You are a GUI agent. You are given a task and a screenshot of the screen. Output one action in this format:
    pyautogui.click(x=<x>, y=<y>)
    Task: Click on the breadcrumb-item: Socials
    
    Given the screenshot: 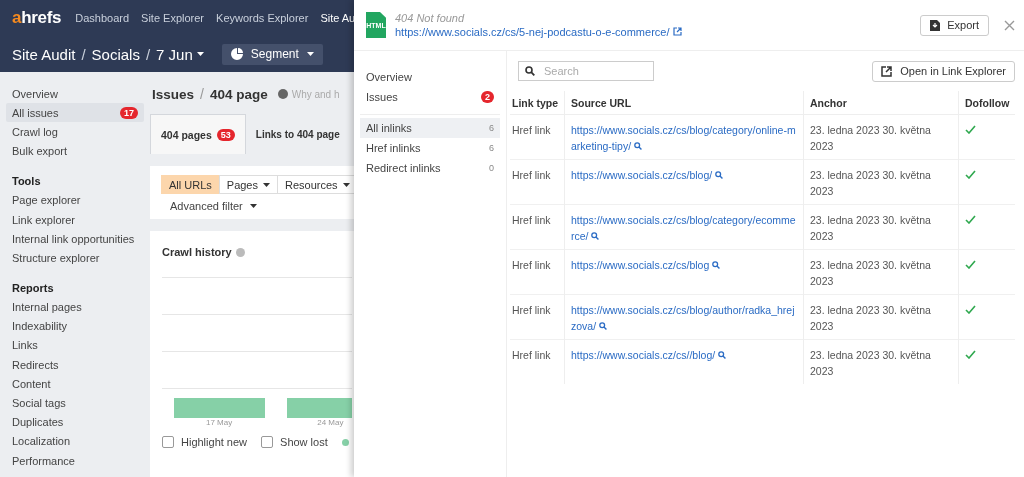 What is the action you would take?
    pyautogui.click(x=115, y=54)
    